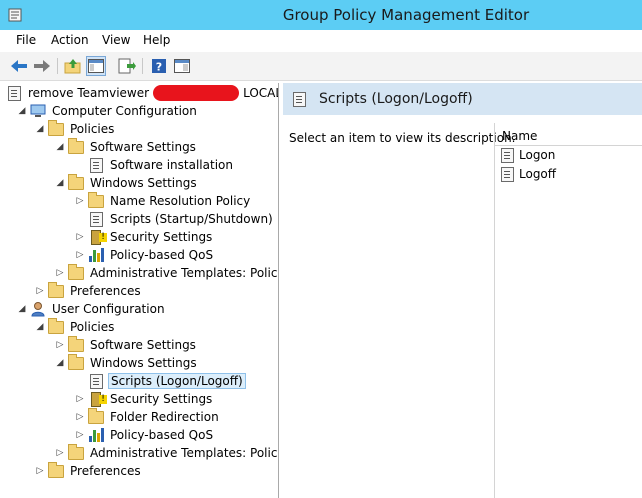  What do you see at coordinates (321, 66) in the screenshot?
I see `toolbar: ?` at bounding box center [321, 66].